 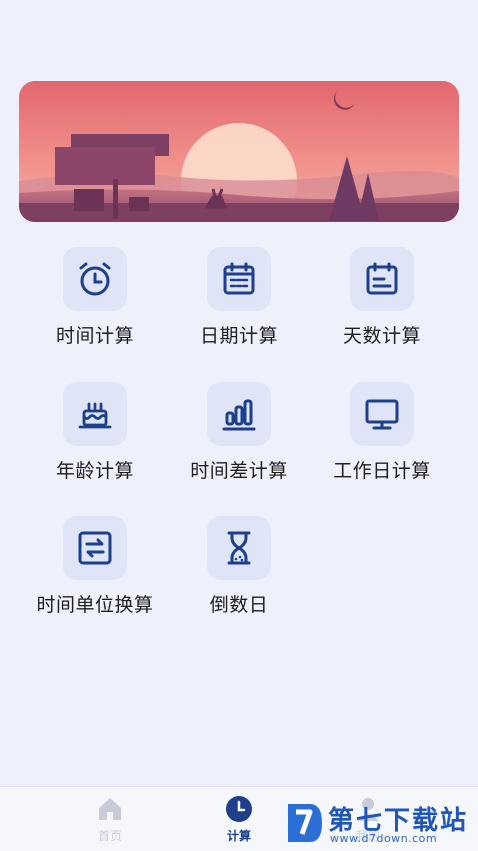 What do you see at coordinates (239, 437) in the screenshot?
I see `tool-timediff-calc: 时间差计算` at bounding box center [239, 437].